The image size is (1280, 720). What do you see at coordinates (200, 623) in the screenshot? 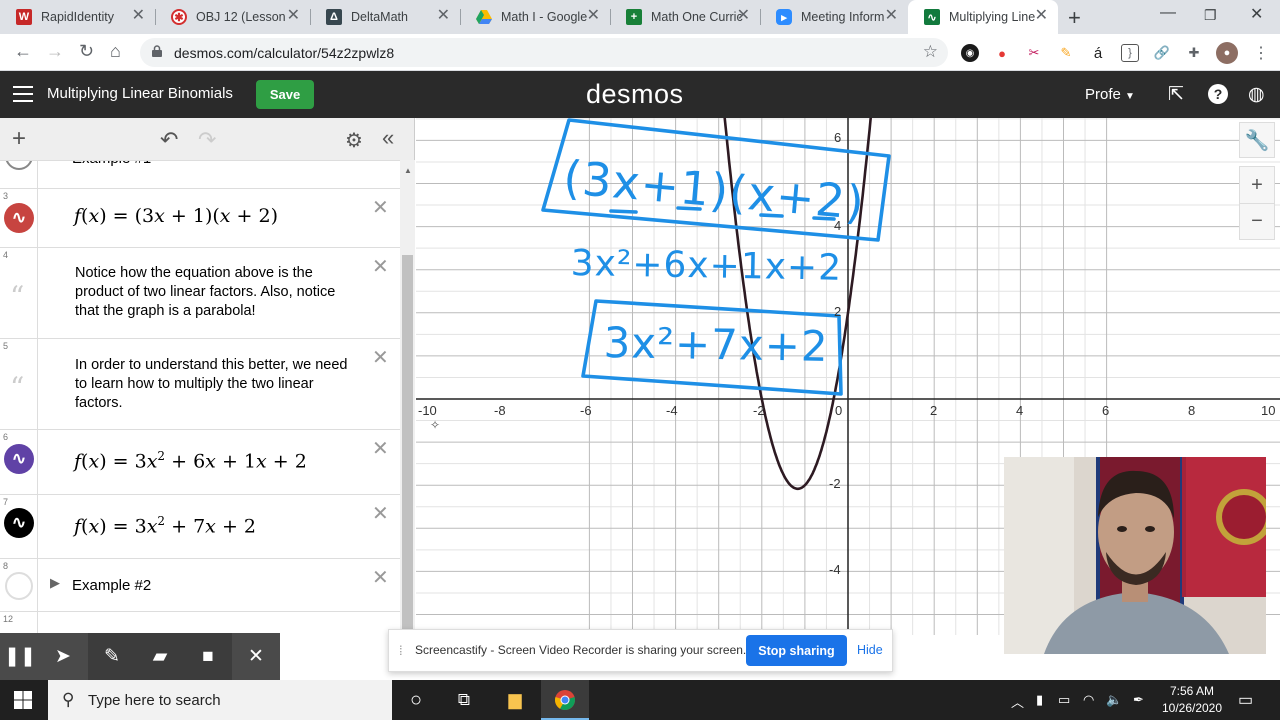
I see `empty-expression-row: 12` at bounding box center [200, 623].